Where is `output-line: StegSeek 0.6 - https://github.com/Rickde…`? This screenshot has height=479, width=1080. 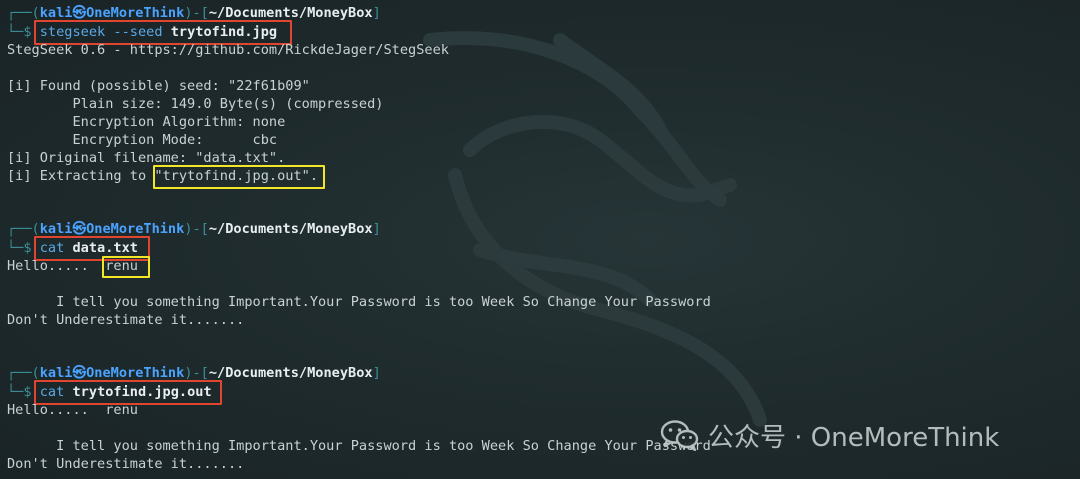 output-line: StegSeek 0.6 - https://github.com/Rickde… is located at coordinates (228, 50).